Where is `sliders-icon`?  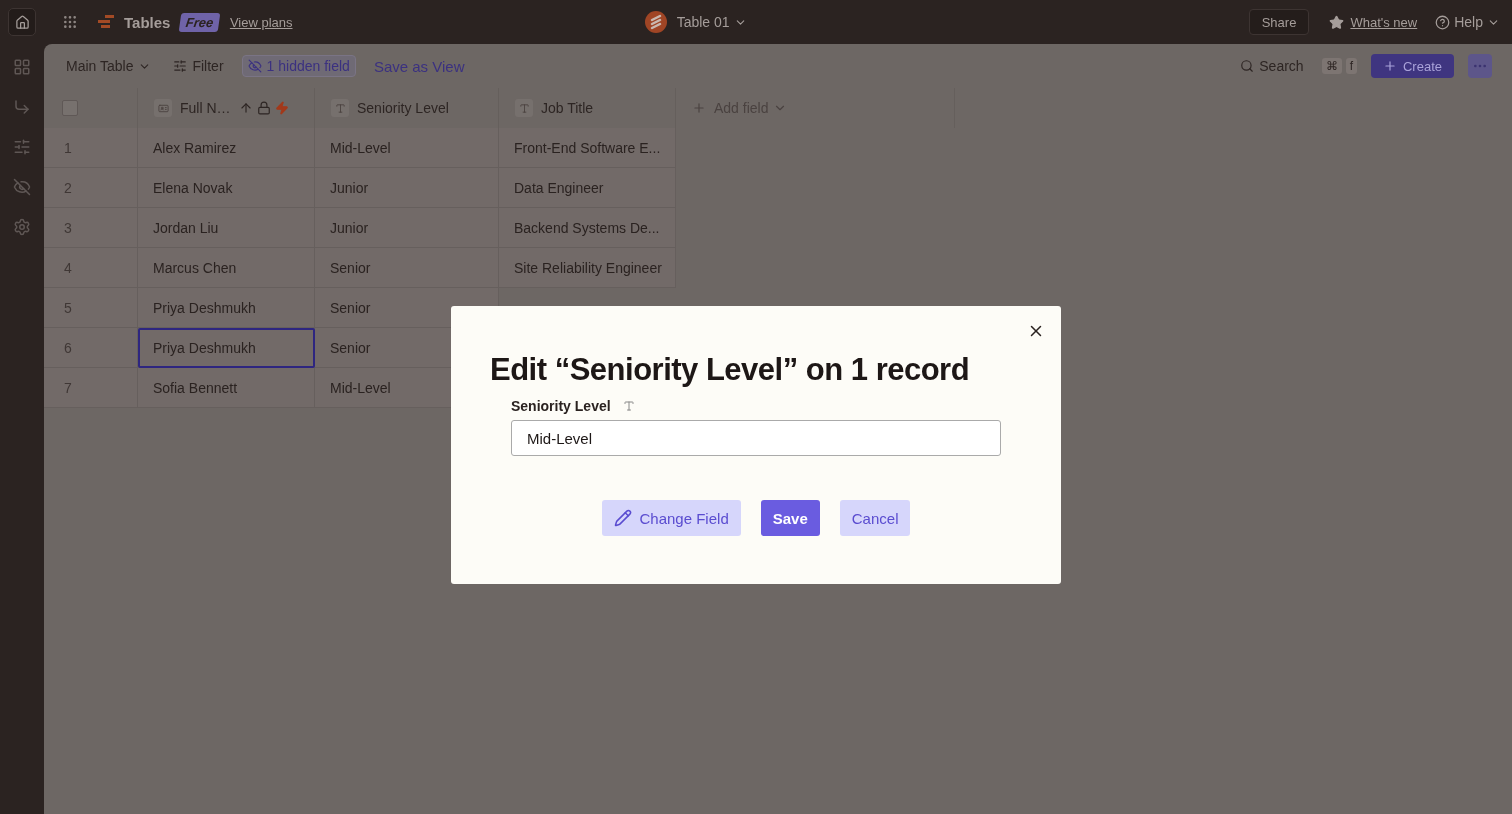
sliders-icon is located at coordinates (22, 147).